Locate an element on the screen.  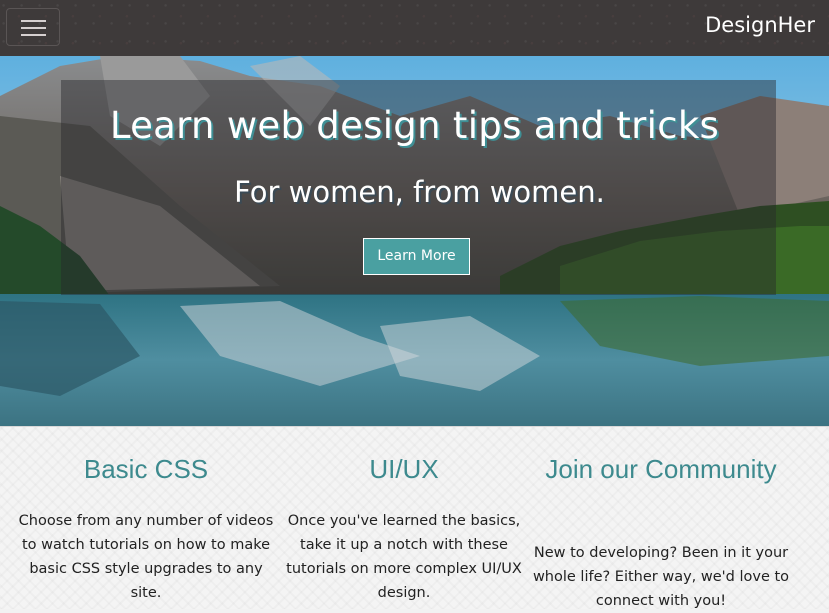
hamburger-menu-icon is located at coordinates (33, 21).